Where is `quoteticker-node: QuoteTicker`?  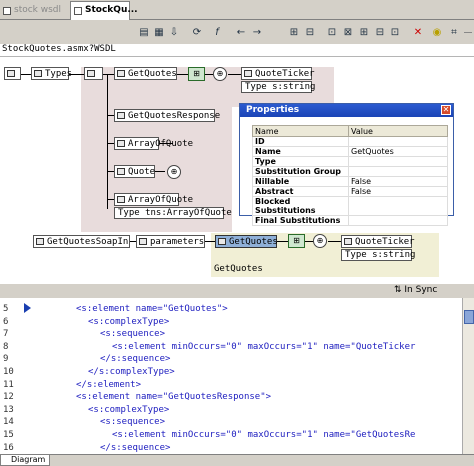
quoteticker-node: QuoteTicker is located at coordinates (278, 73).